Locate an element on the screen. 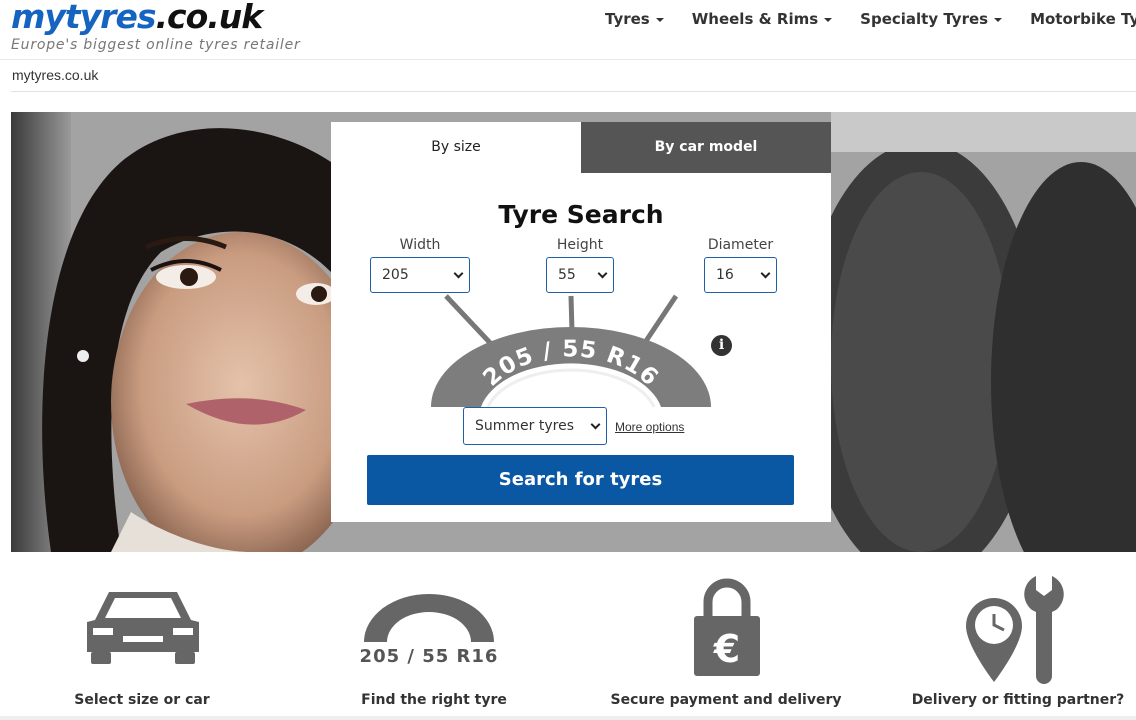  nav-item-wheels-rims: Wheels & Rims is located at coordinates (762, 19).